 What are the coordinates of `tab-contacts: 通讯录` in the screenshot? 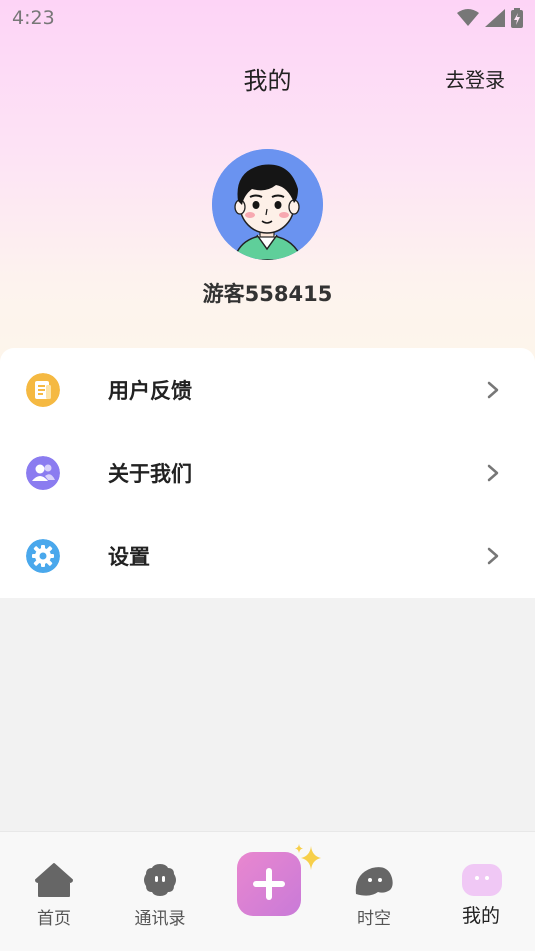 It's located at (160, 891).